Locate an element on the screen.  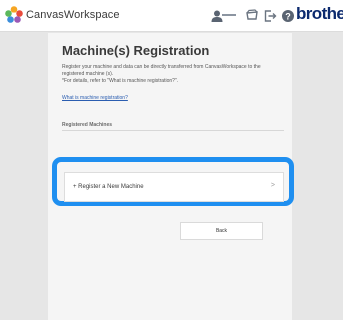
registered-machines-heading: Registered Machines is located at coordinates (87, 125).